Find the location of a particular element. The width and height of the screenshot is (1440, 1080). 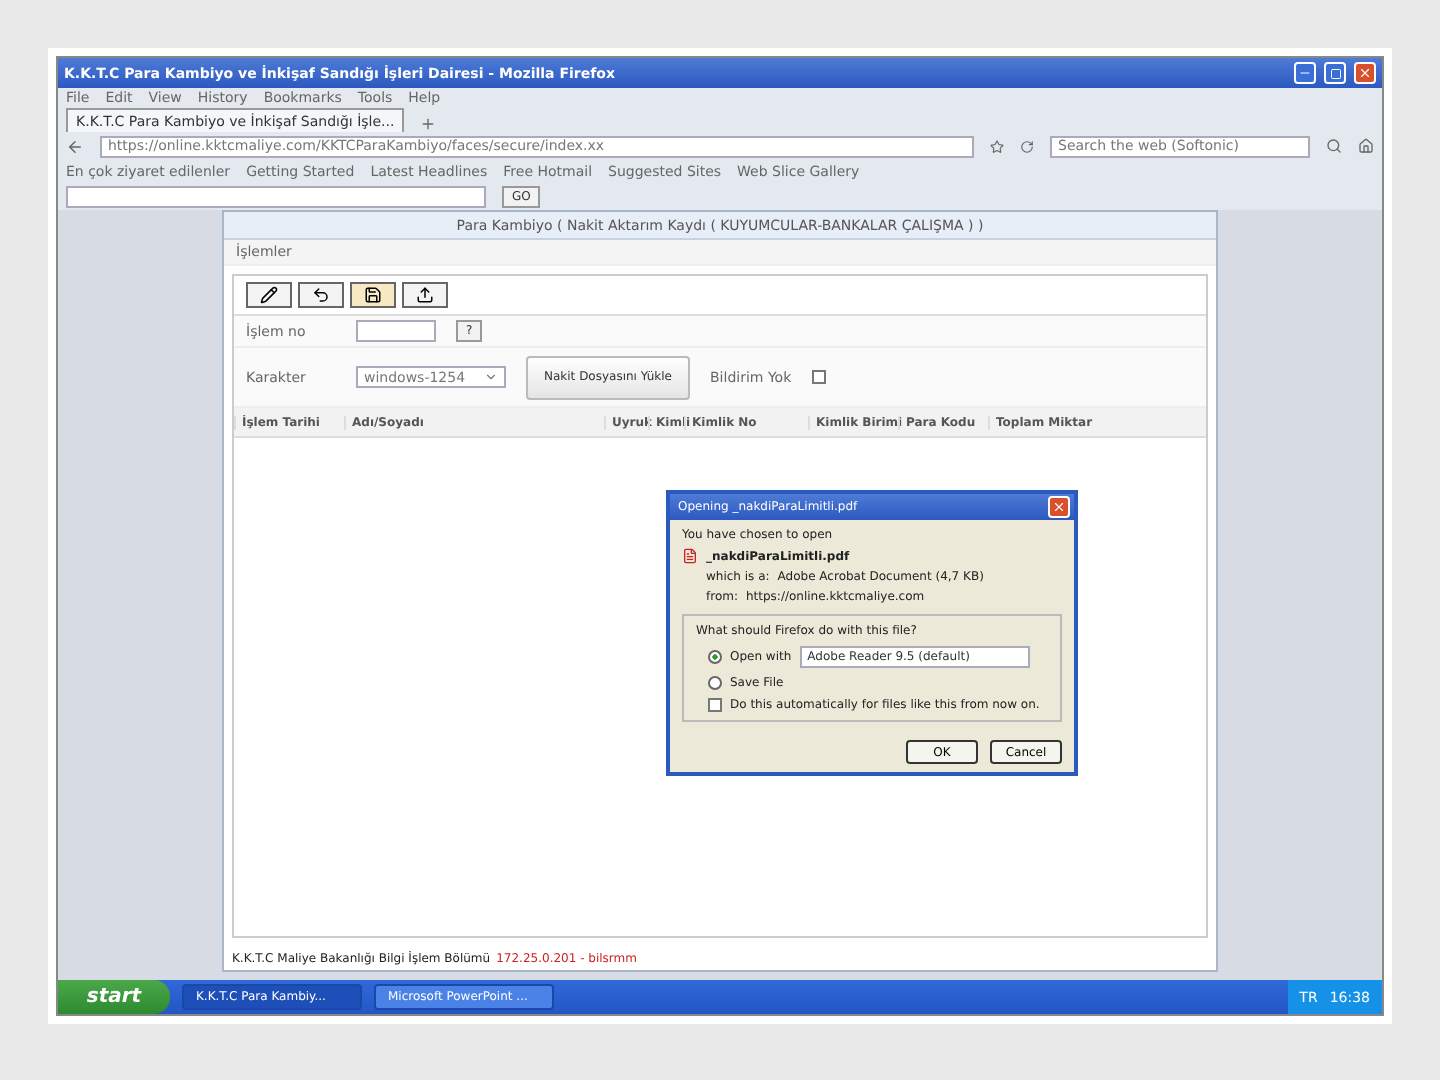

pdf-file-icon is located at coordinates (690, 556).